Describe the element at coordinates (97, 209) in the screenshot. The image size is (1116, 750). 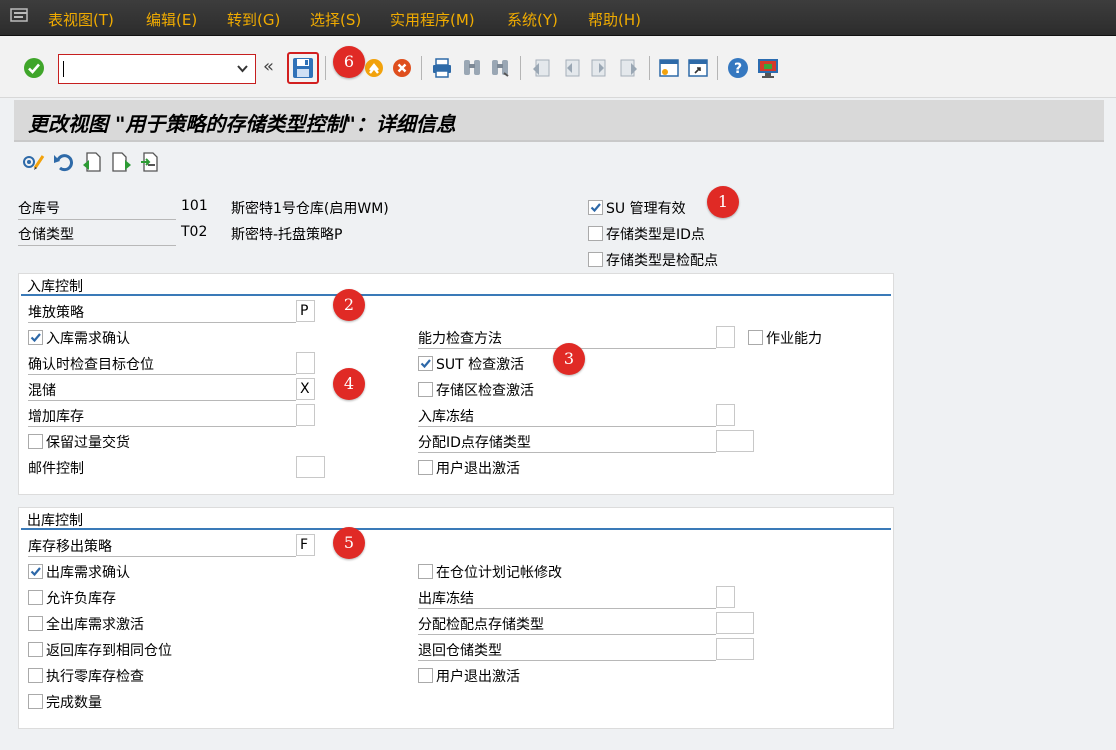
I see `warehouse-label: 仓库号` at that location.